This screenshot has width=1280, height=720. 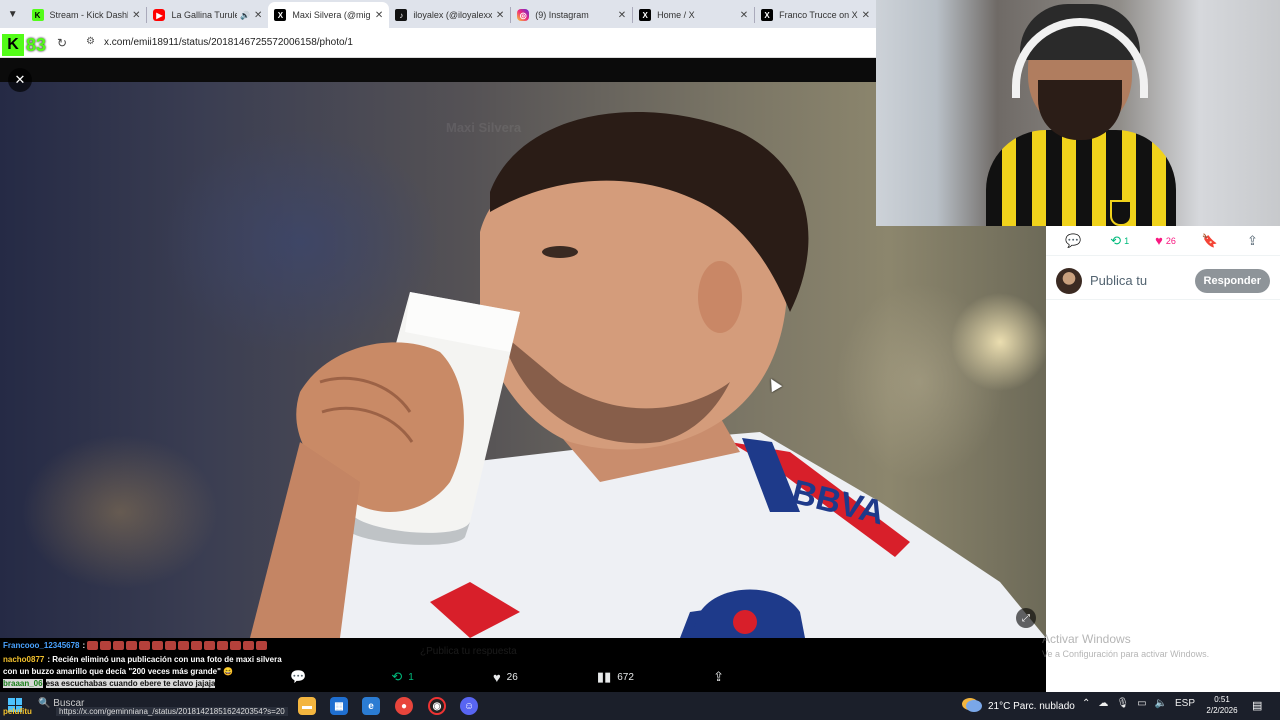 I want to click on reply-composer: Publica tu Responder, so click(x=1163, y=281).